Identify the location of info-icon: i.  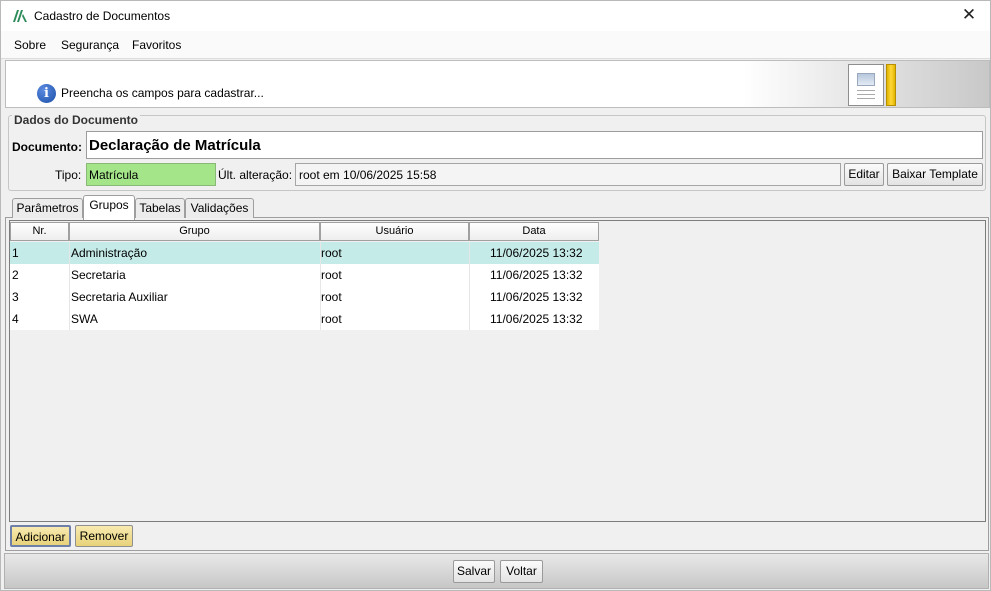
(46, 93).